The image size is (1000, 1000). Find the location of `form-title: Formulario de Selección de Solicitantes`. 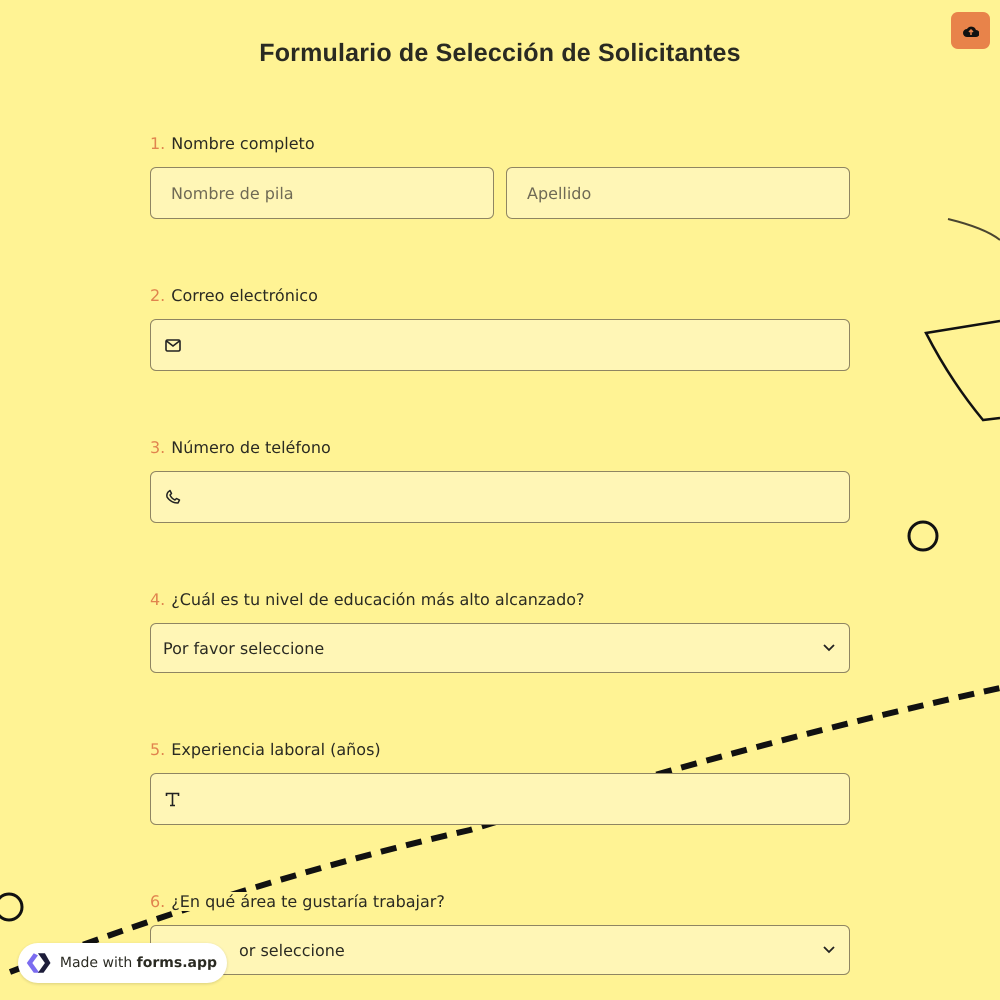

form-title: Formulario de Selección de Solicitantes is located at coordinates (500, 53).